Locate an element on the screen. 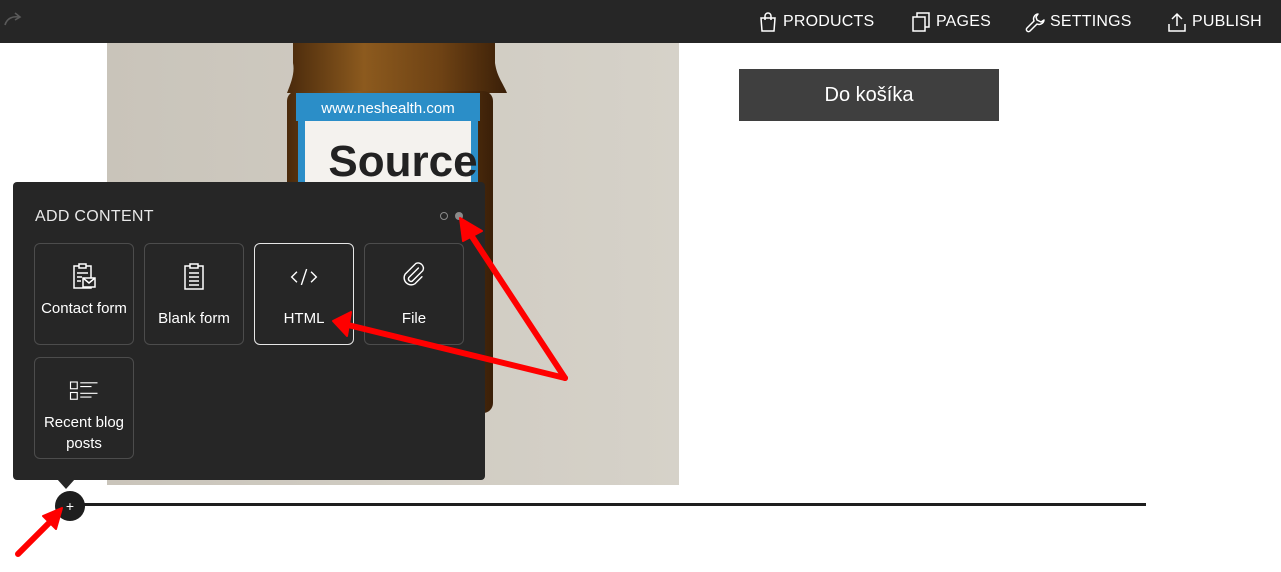 This screenshot has width=1281, height=572. shopping-bag-icon is located at coordinates (768, 21).